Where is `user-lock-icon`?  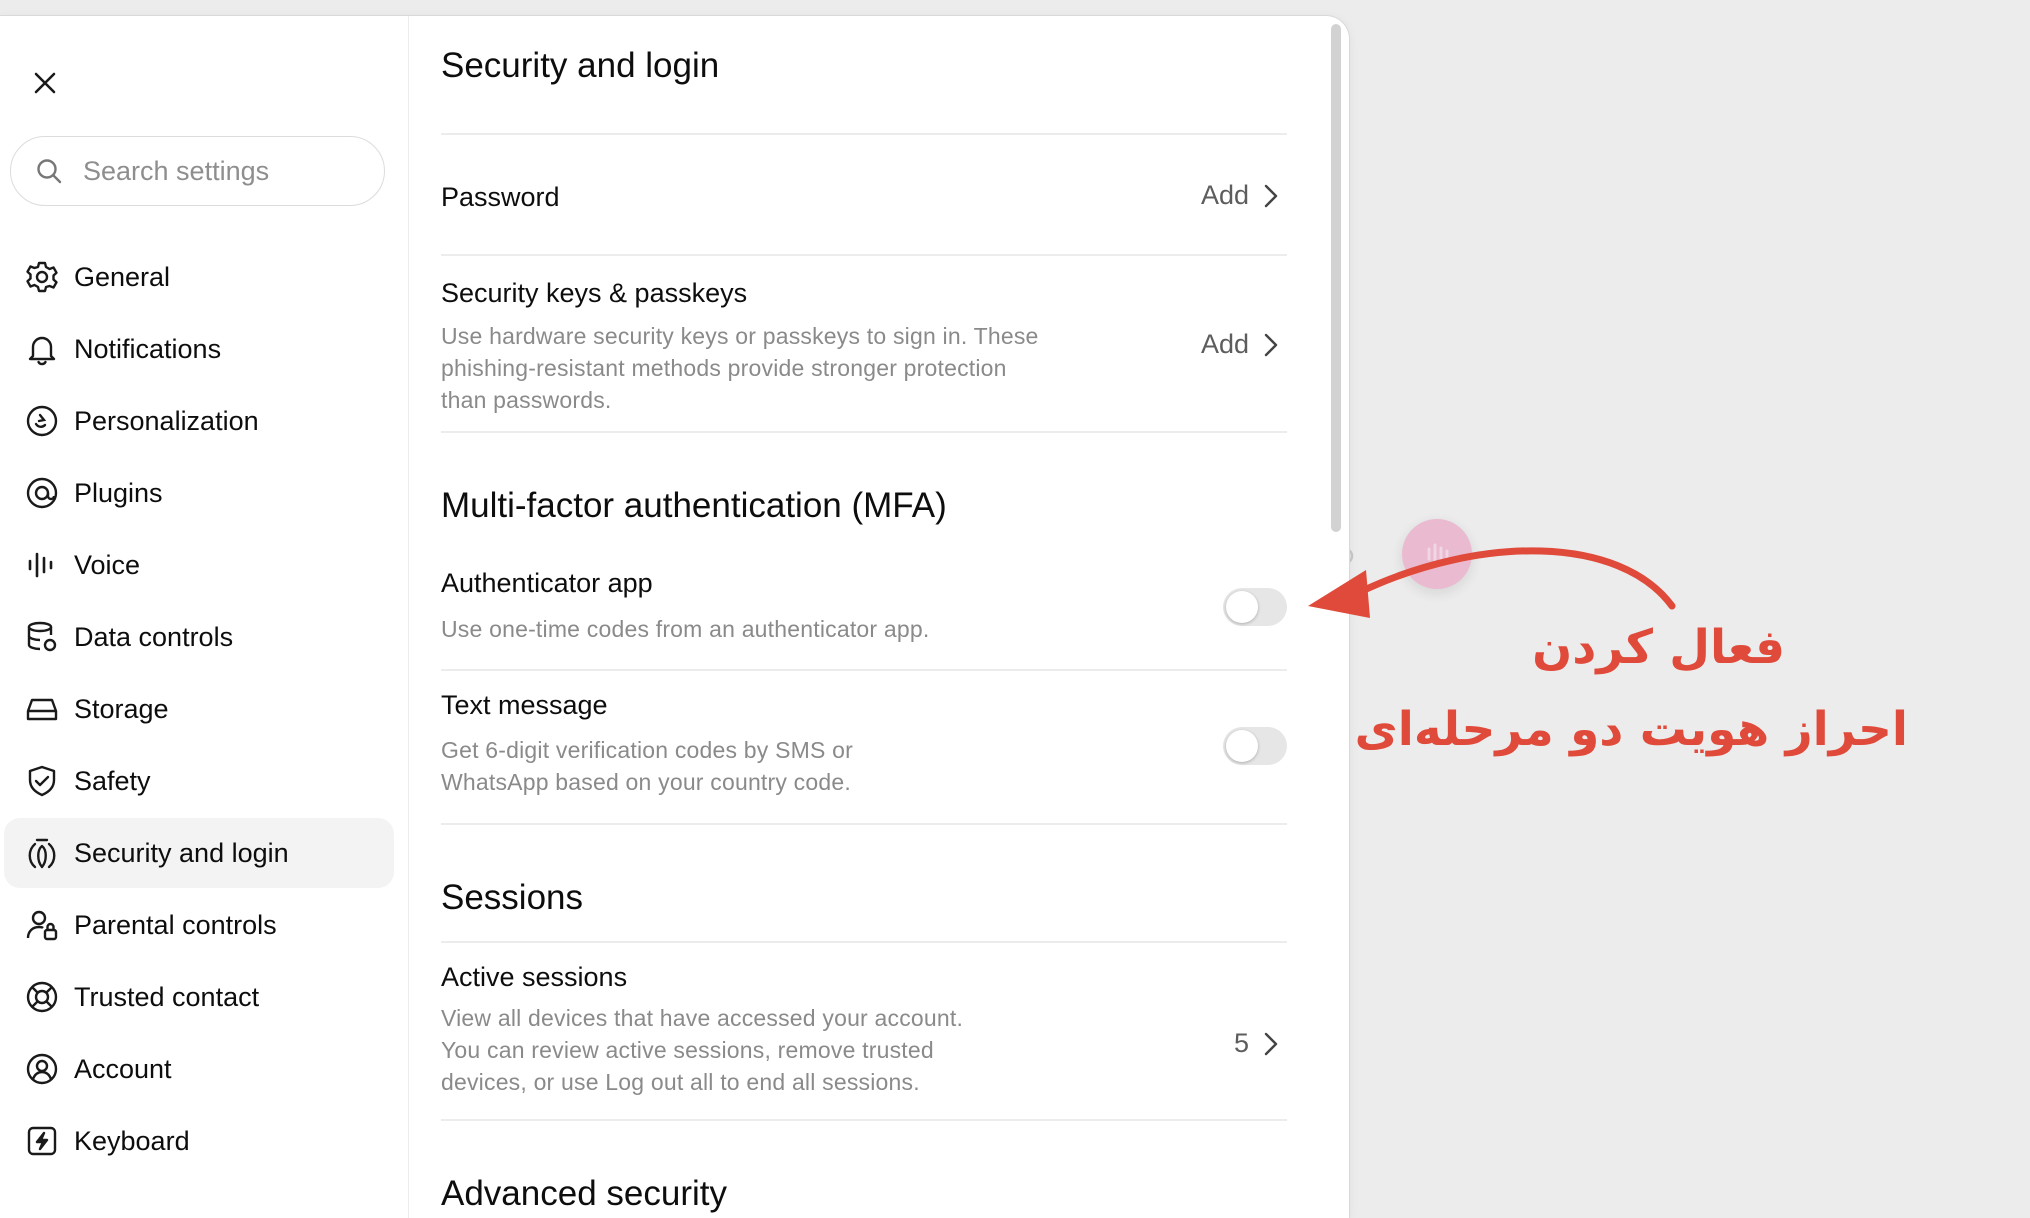
user-lock-icon is located at coordinates (42, 925).